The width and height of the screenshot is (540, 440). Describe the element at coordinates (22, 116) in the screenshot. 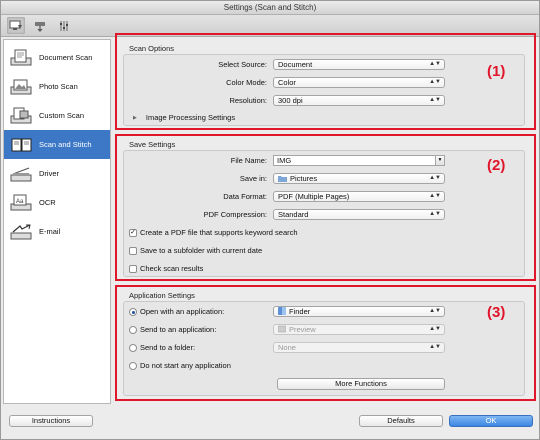

I see `custom-scan-icon` at that location.